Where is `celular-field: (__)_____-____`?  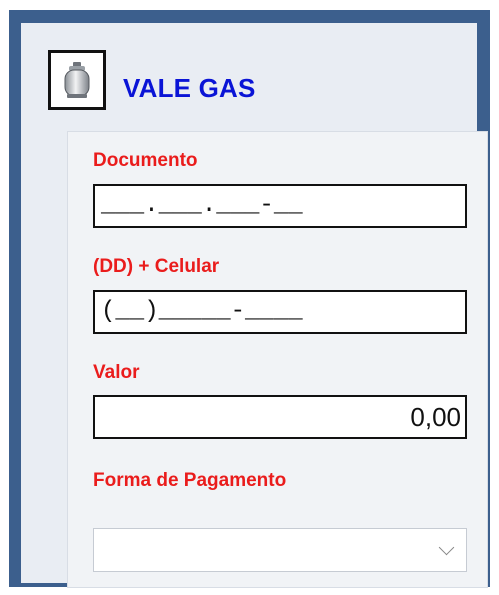 celular-field: (__)_____-____ is located at coordinates (280, 312).